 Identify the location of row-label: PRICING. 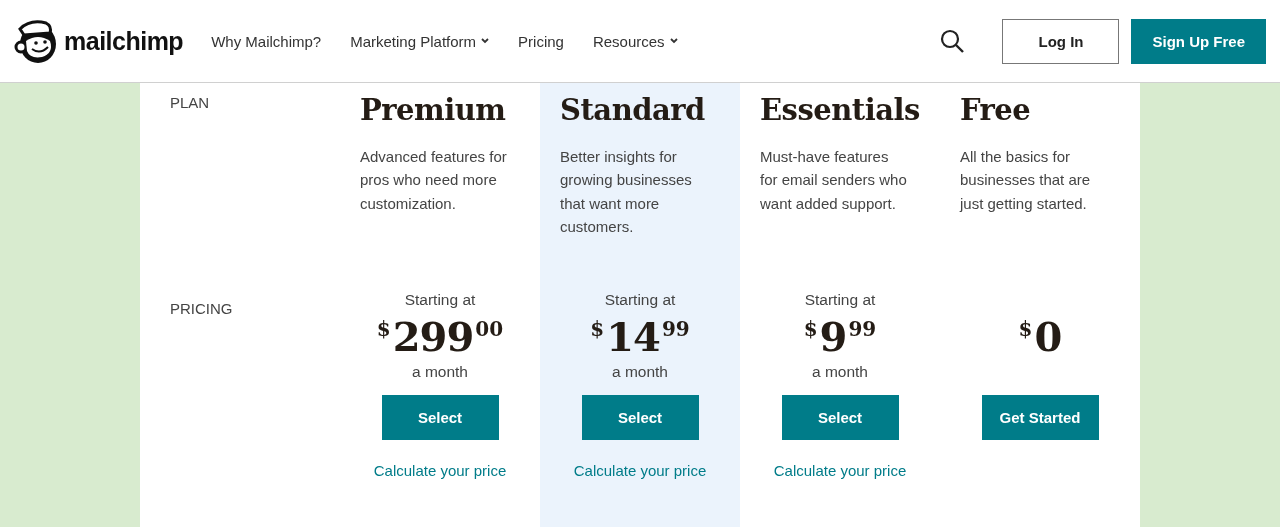
(202, 308).